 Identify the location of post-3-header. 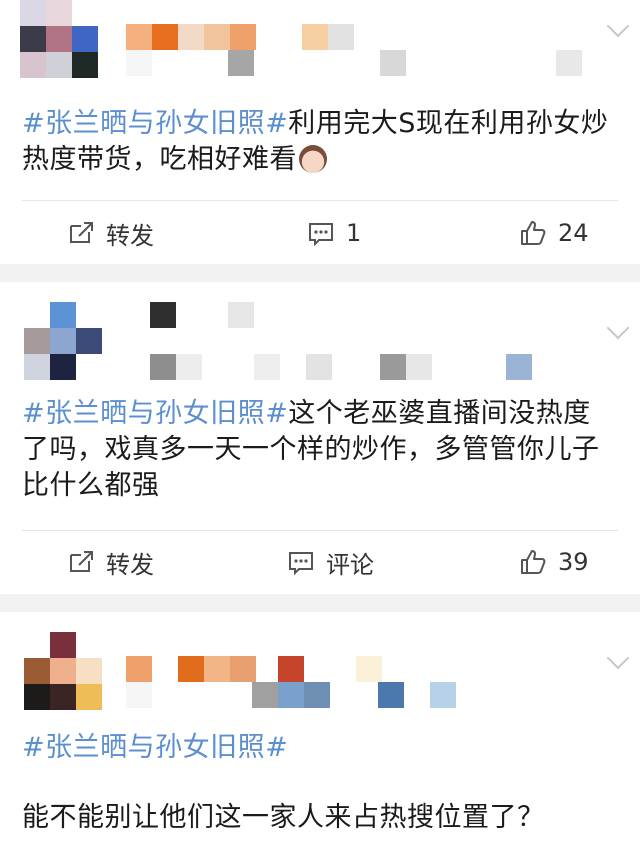
(320, 661).